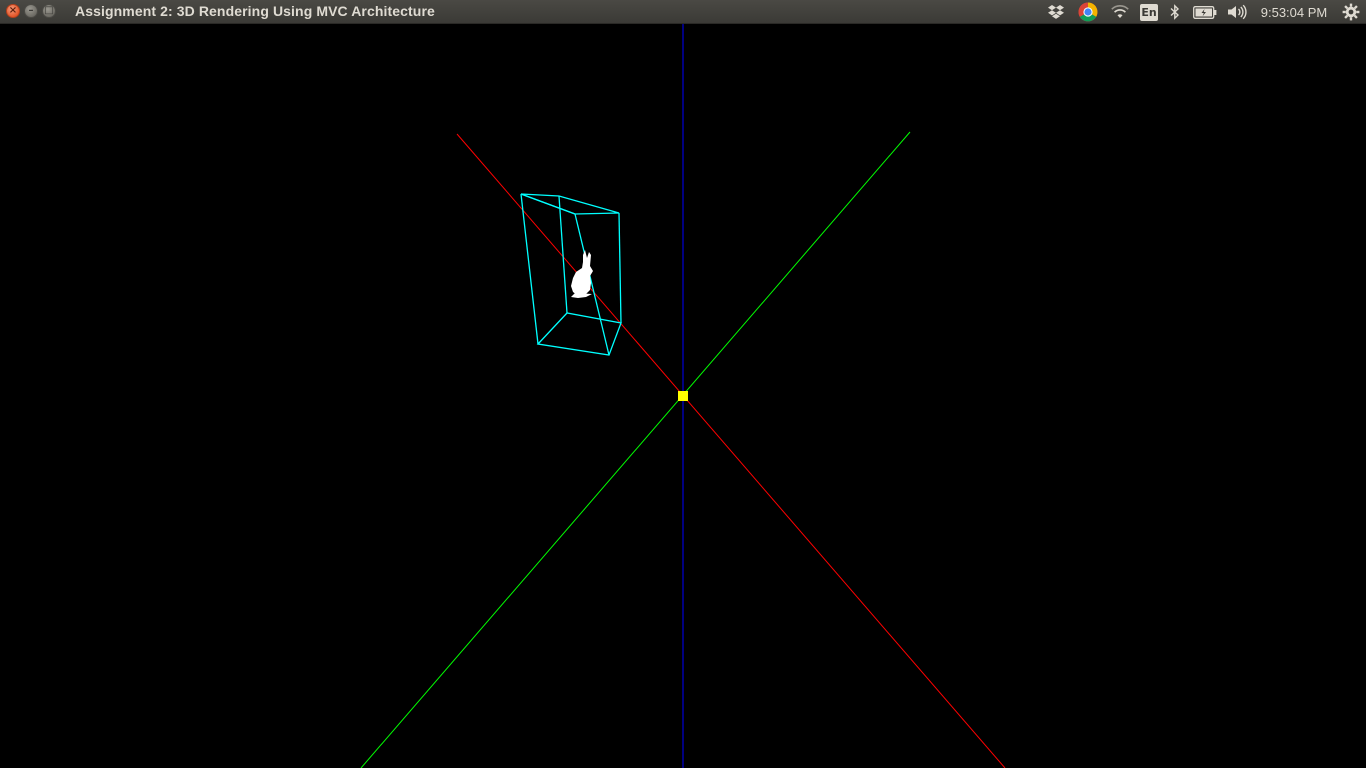 The width and height of the screenshot is (1366, 768). I want to click on chrome-indicator, so click(1088, 12).